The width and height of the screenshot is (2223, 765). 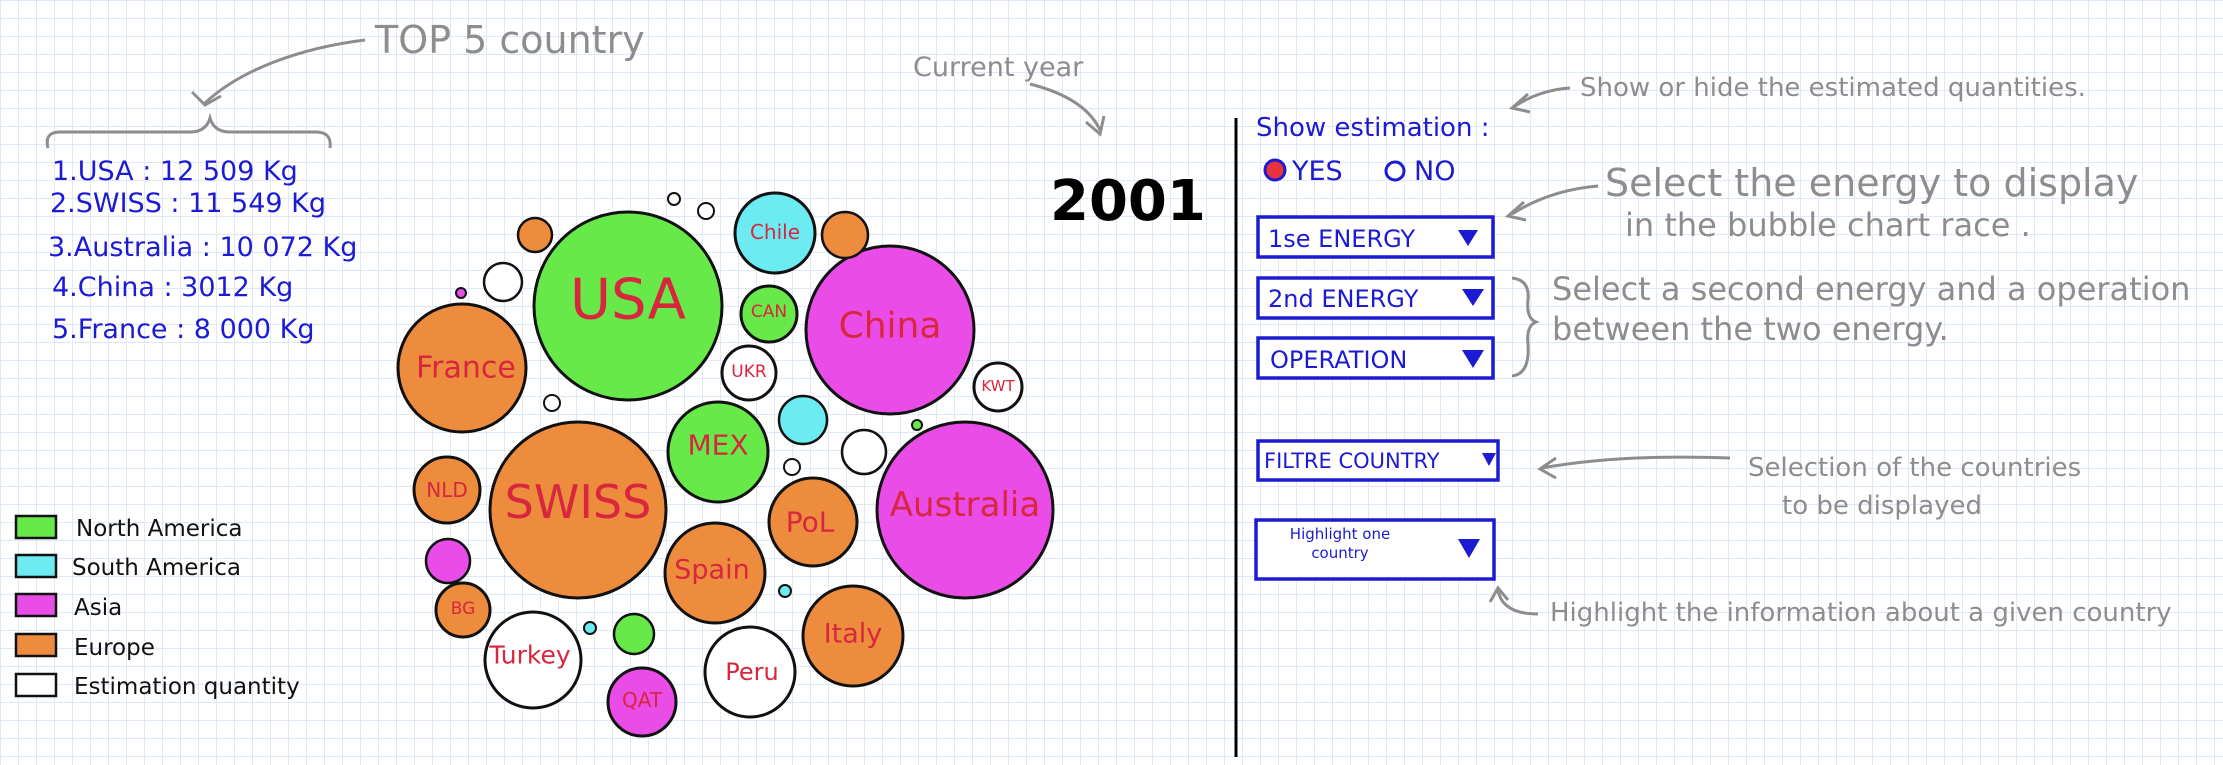 What do you see at coordinates (172, 287) in the screenshot?
I see `top5-item-4: 4.China : 3012 Kg` at bounding box center [172, 287].